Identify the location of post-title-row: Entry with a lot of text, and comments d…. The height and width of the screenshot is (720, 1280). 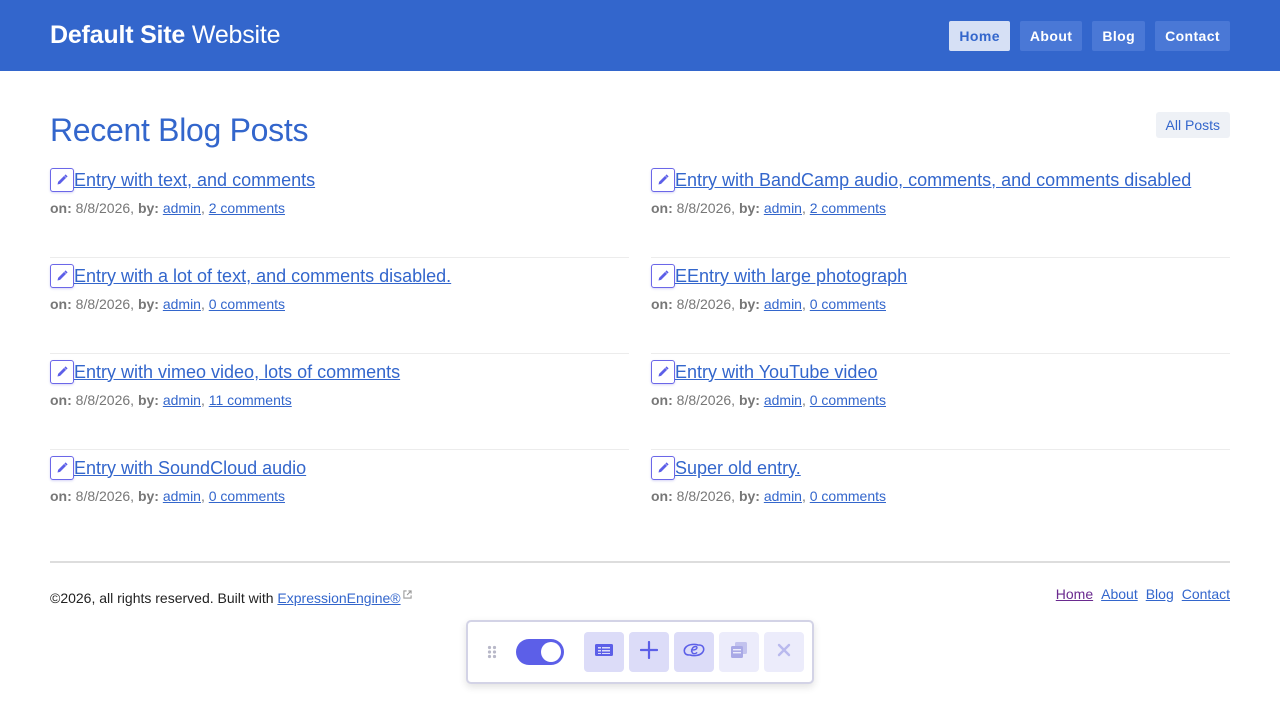
(339, 276).